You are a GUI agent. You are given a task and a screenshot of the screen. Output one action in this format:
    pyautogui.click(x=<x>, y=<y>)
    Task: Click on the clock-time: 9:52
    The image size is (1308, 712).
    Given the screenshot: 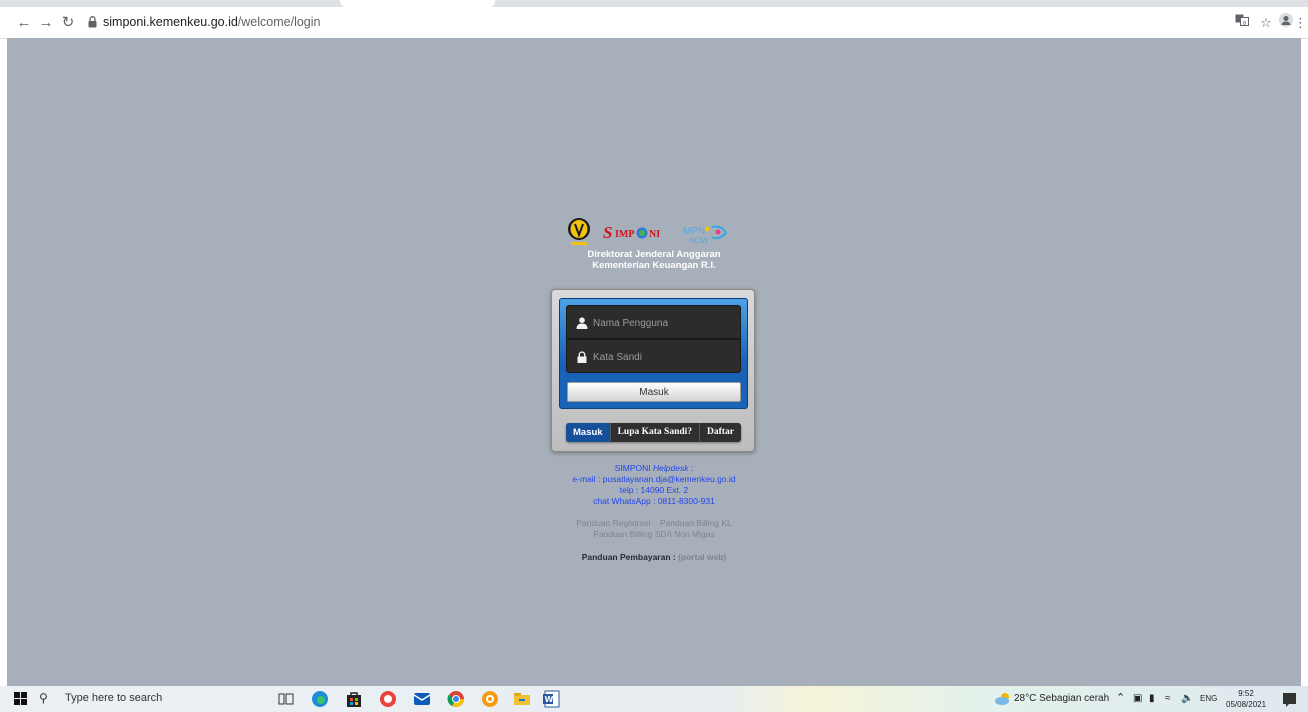 What is the action you would take?
    pyautogui.click(x=1246, y=693)
    